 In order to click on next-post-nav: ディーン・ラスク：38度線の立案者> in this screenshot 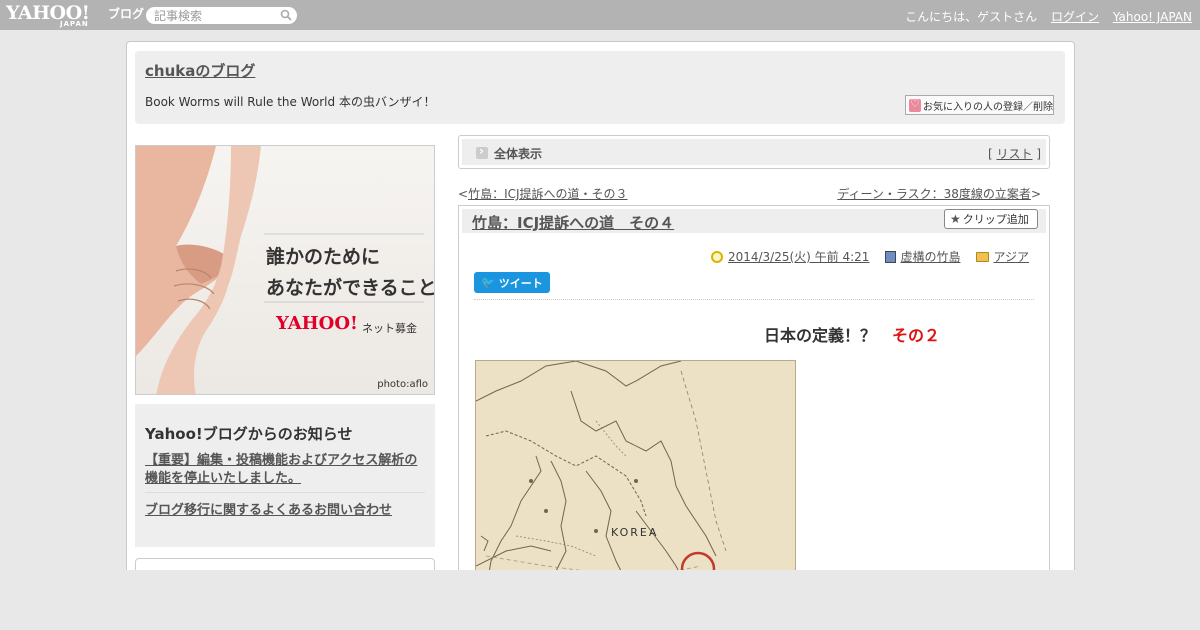, I will do `click(939, 193)`.